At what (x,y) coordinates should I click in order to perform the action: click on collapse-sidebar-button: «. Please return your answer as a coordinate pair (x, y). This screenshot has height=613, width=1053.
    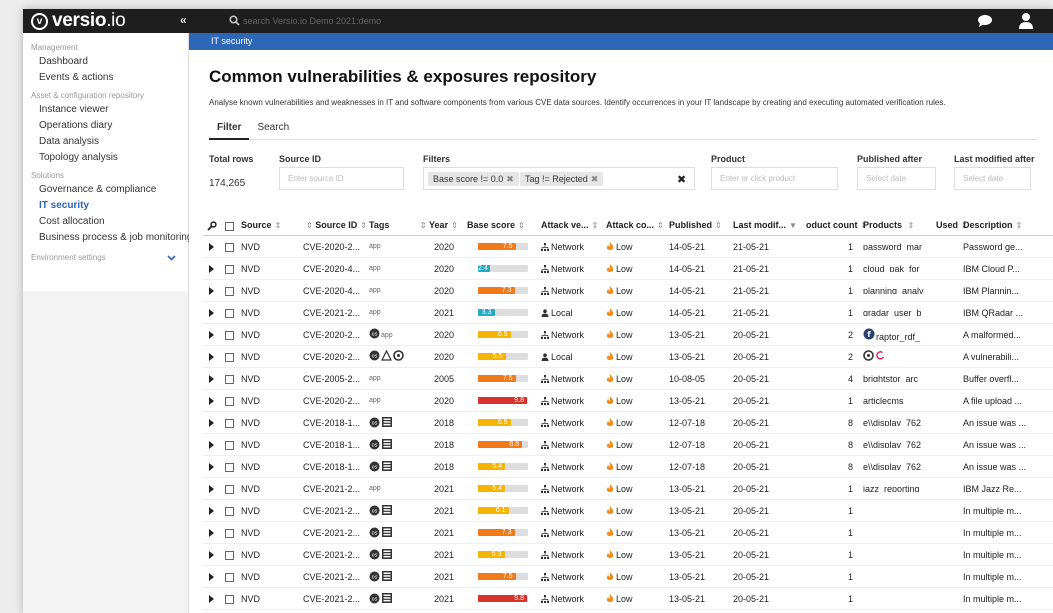
    Looking at the image, I should click on (183, 20).